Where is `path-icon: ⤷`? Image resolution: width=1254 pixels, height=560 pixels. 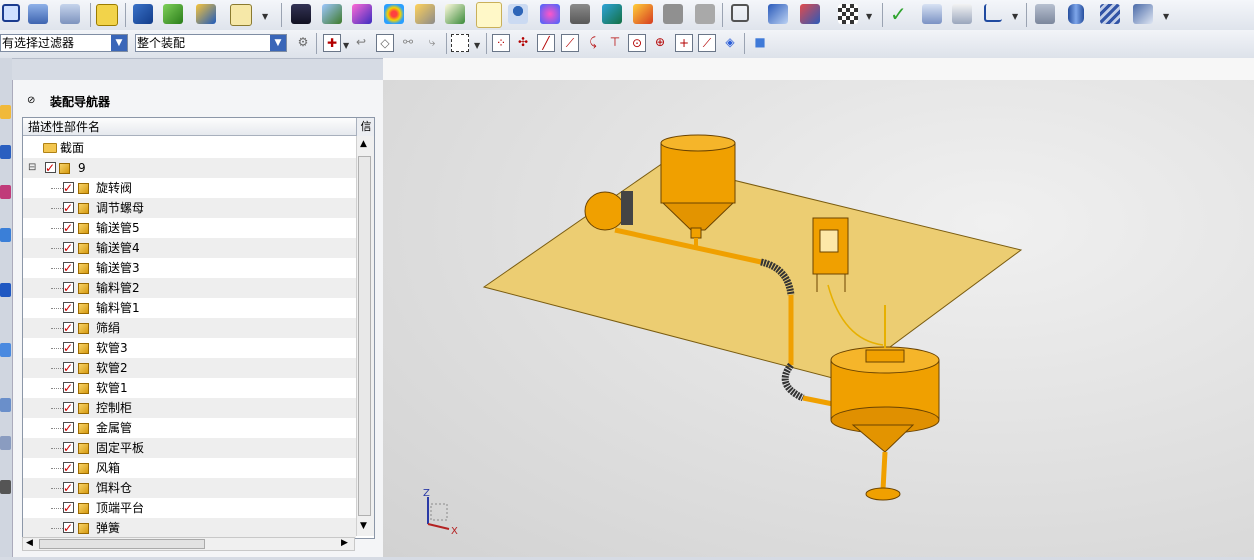
path-icon: ⤷ is located at coordinates (432, 43).